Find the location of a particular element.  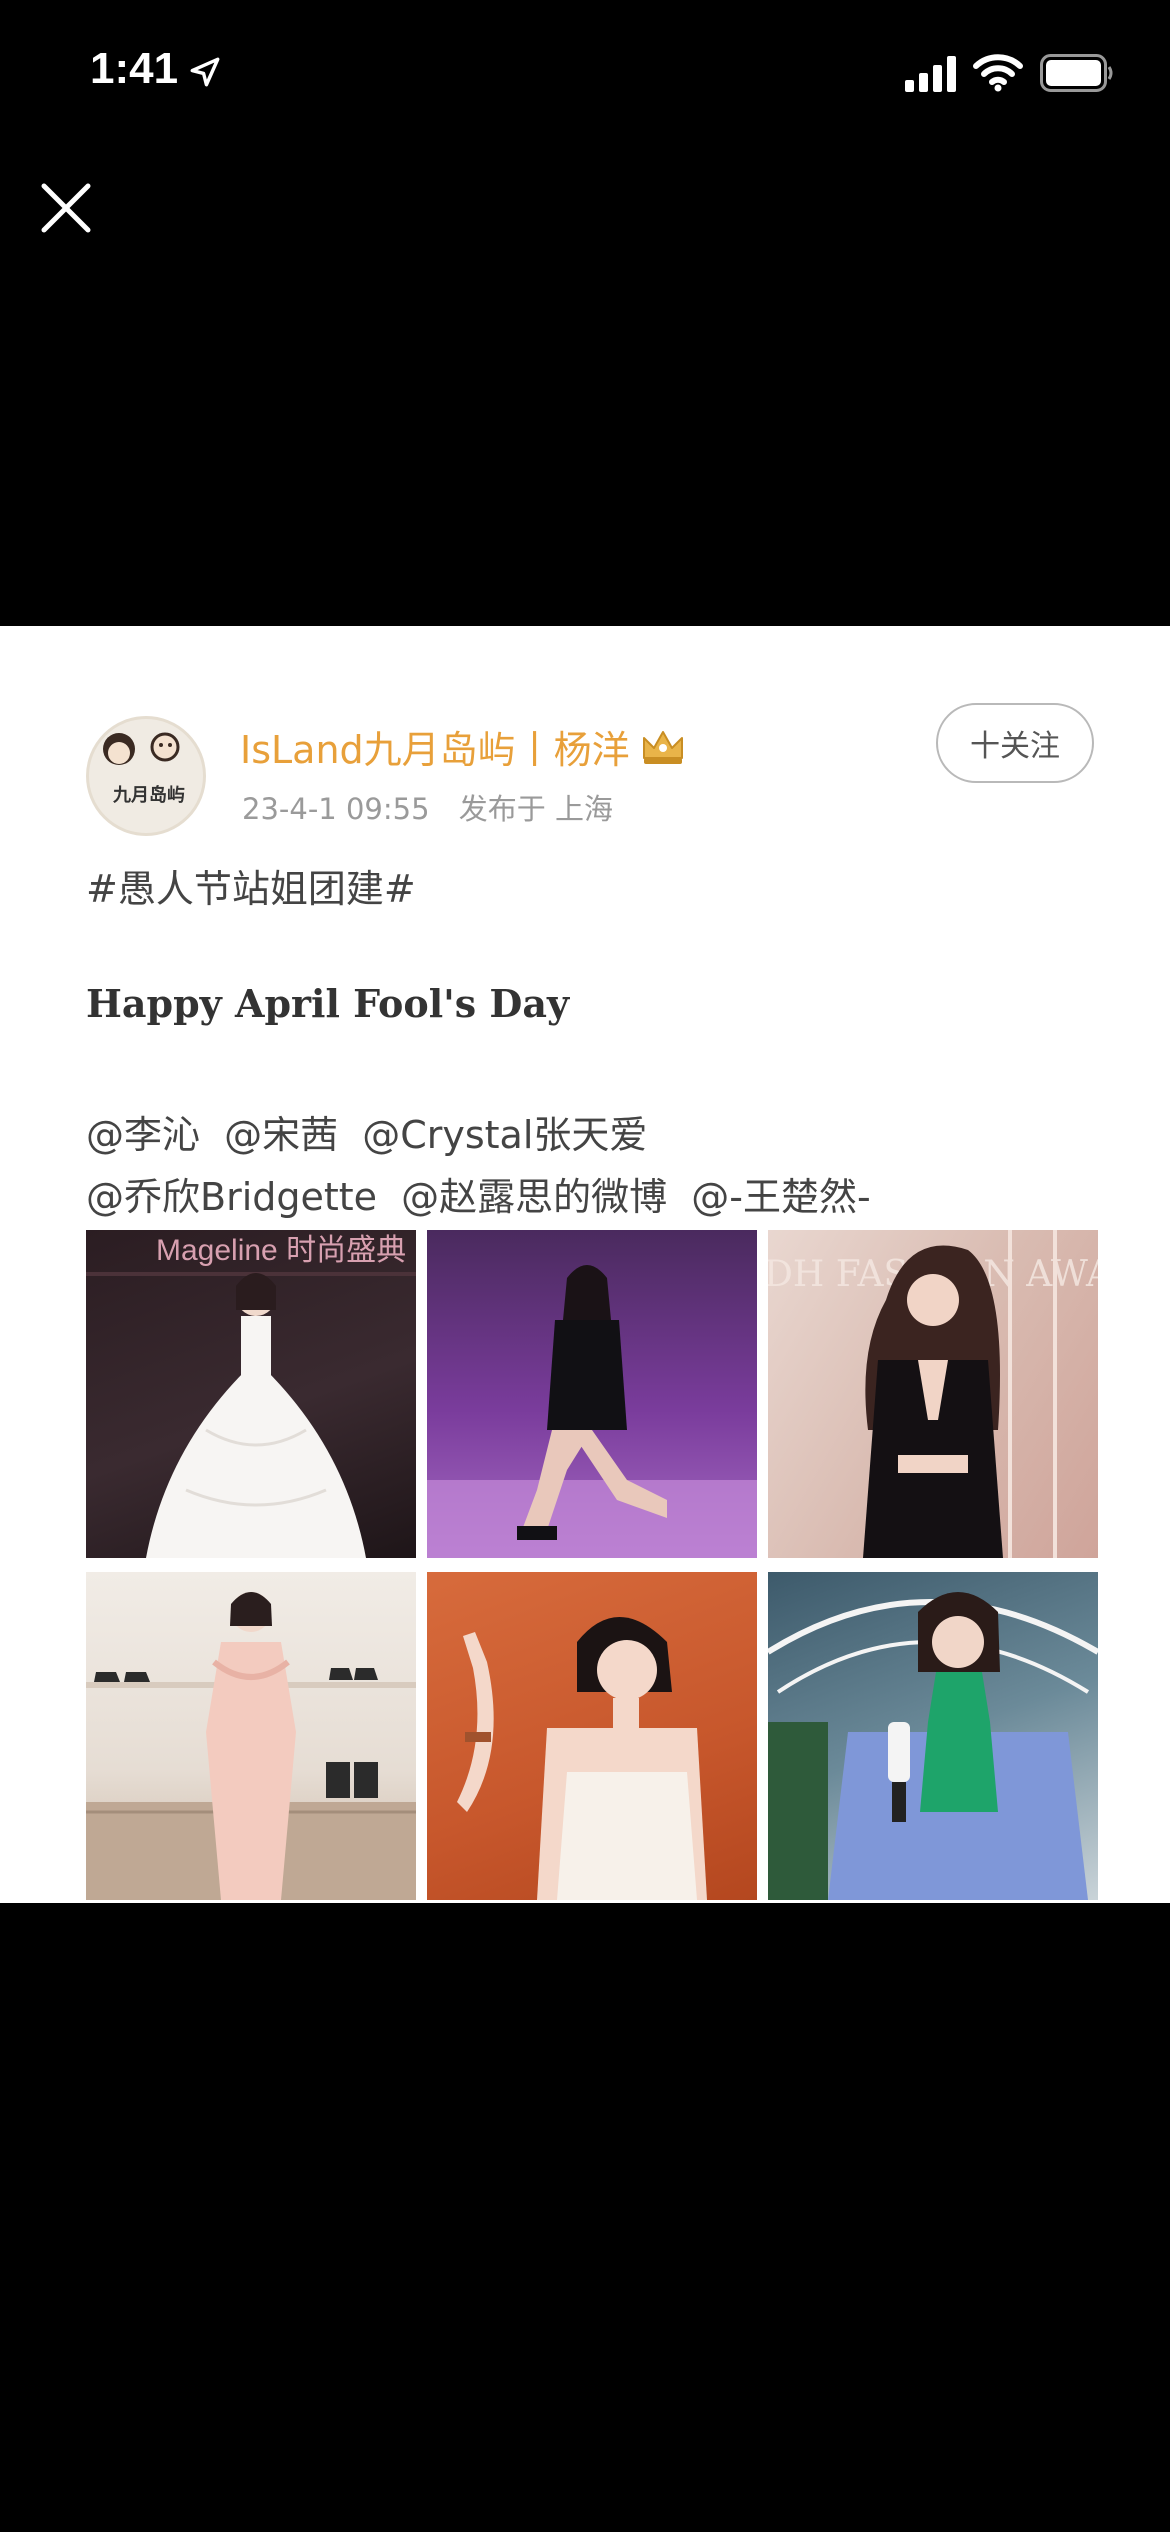

photo-1-illustration: Mageline 时尚盛典 is located at coordinates (251, 1396).